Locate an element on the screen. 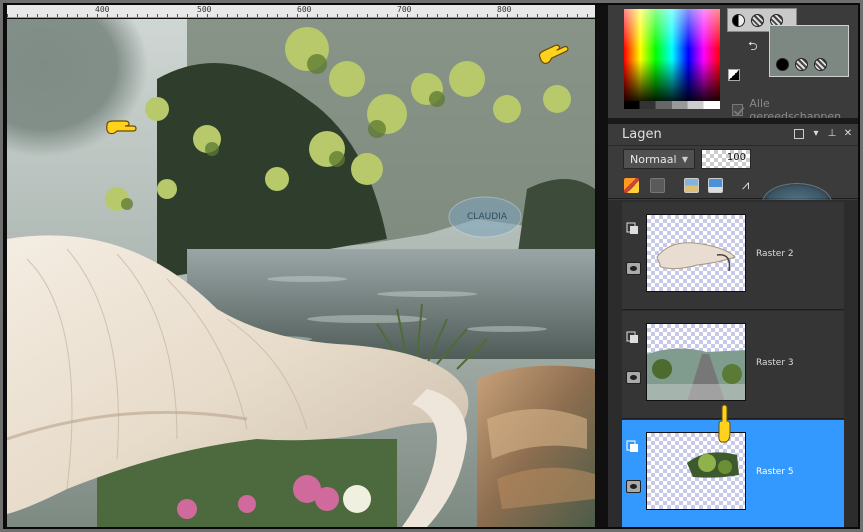 The height and width of the screenshot is (532, 863). swap-colors-icon: ⮌ is located at coordinates (753, 47).